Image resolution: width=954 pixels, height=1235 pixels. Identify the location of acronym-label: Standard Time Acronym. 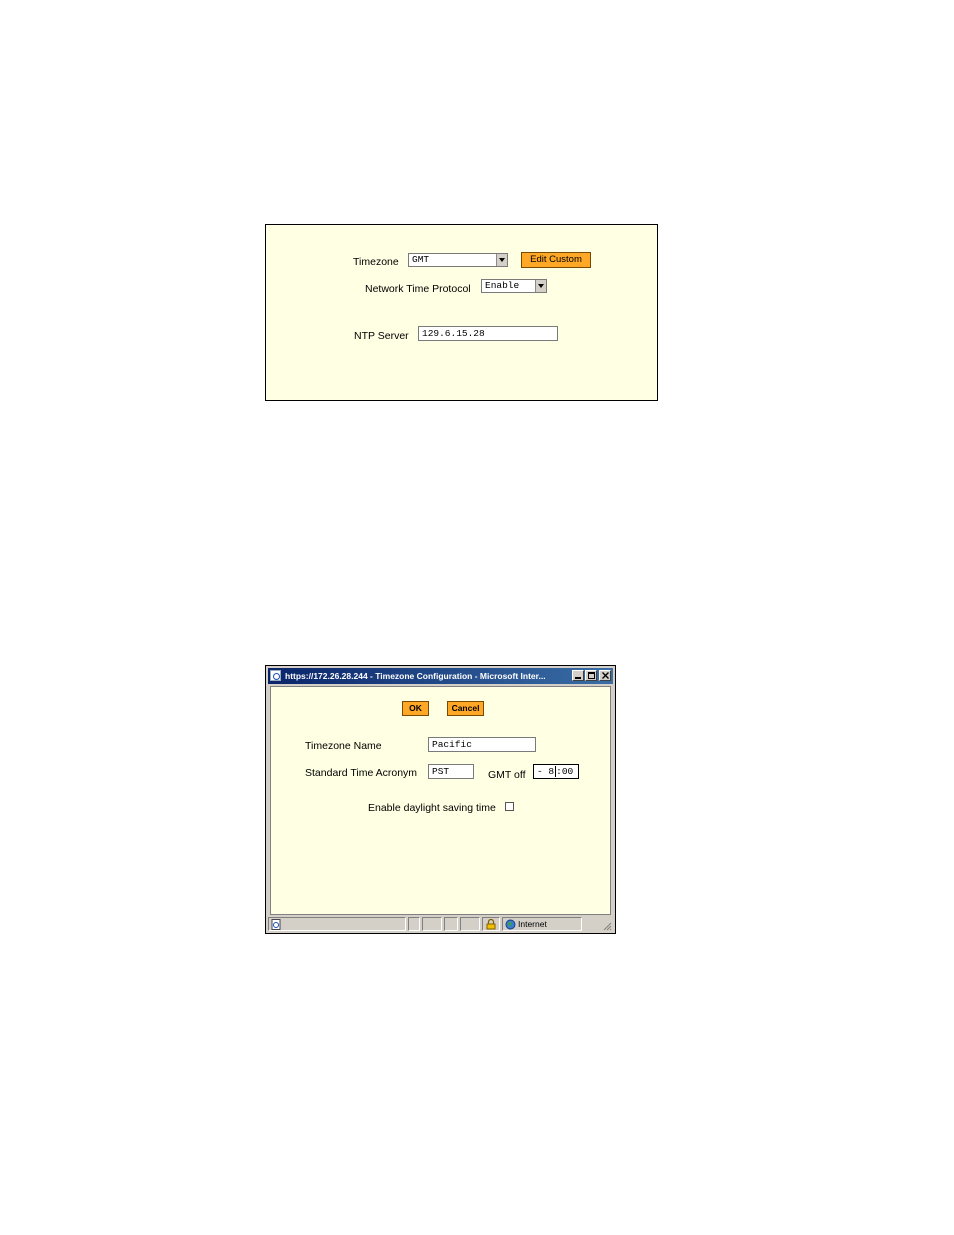
(361, 773).